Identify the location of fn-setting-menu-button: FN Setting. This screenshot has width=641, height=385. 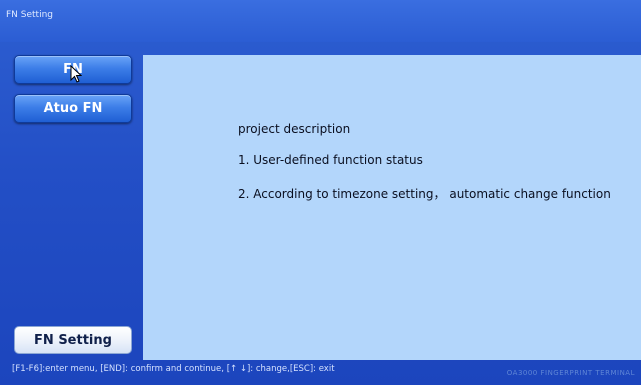
(73, 340).